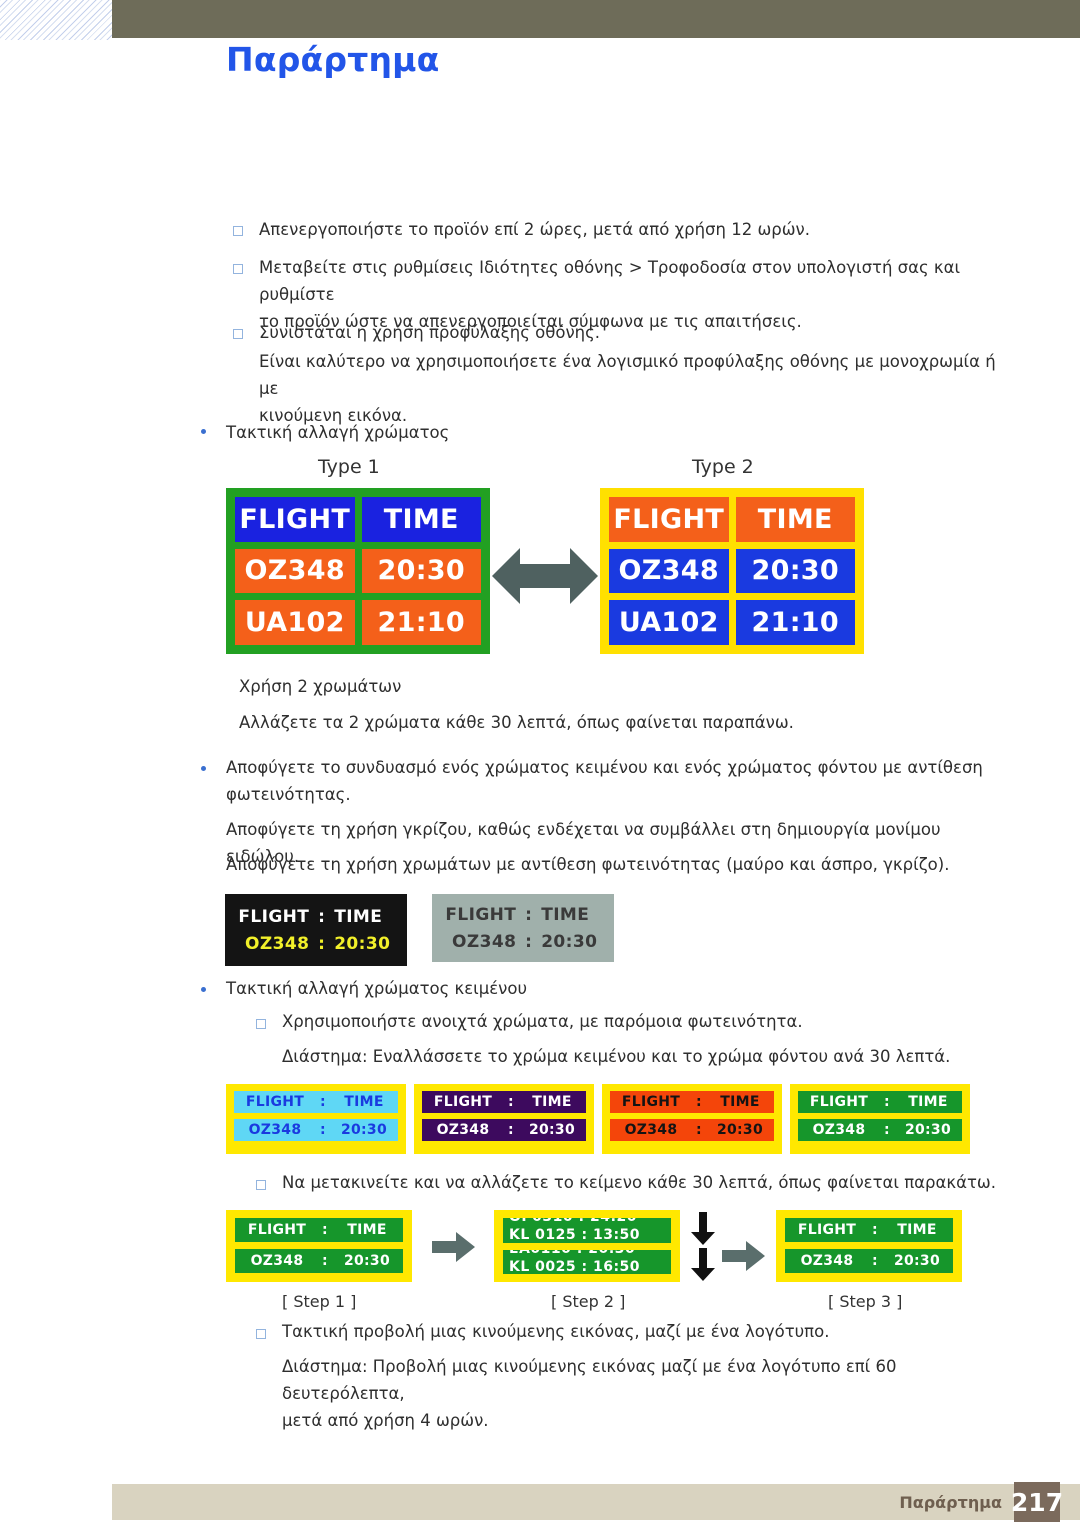 The image size is (1080, 1527). Describe the element at coordinates (319, 1246) in the screenshot. I see `step1-board: FLIGHT: TIME OZ348:20:30` at that location.